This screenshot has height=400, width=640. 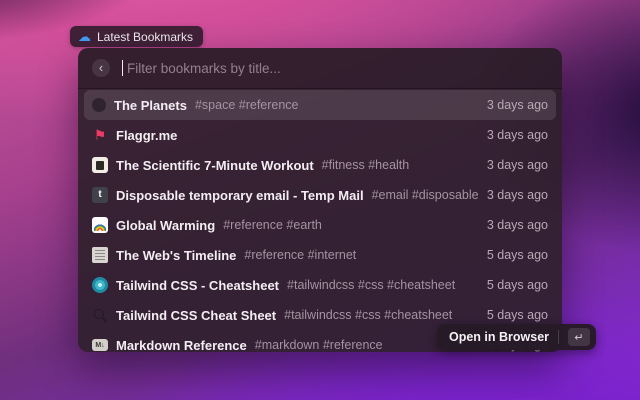 I want to click on bookmark-tags: #reference #internet, so click(x=300, y=255).